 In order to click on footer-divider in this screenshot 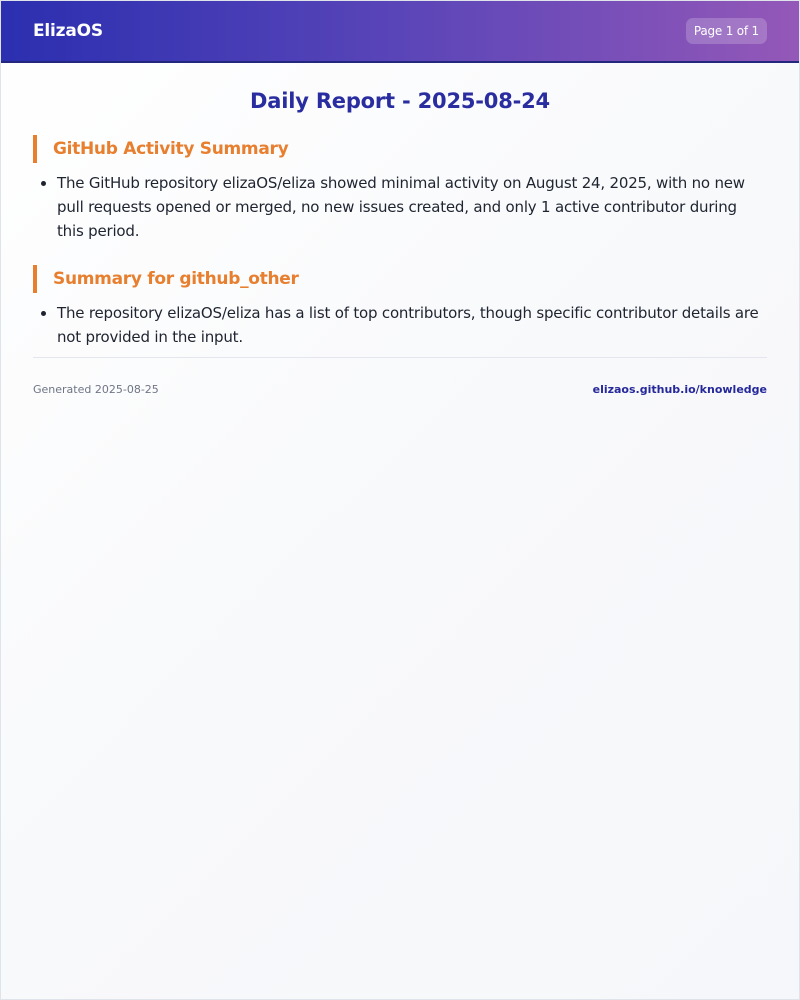, I will do `click(400, 357)`.